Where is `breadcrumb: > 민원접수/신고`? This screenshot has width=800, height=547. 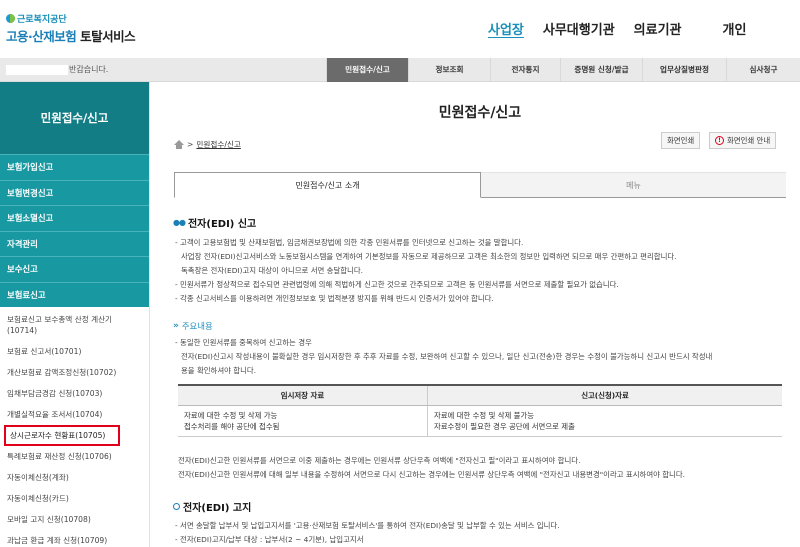 breadcrumb: > 민원접수/신고 is located at coordinates (207, 144).